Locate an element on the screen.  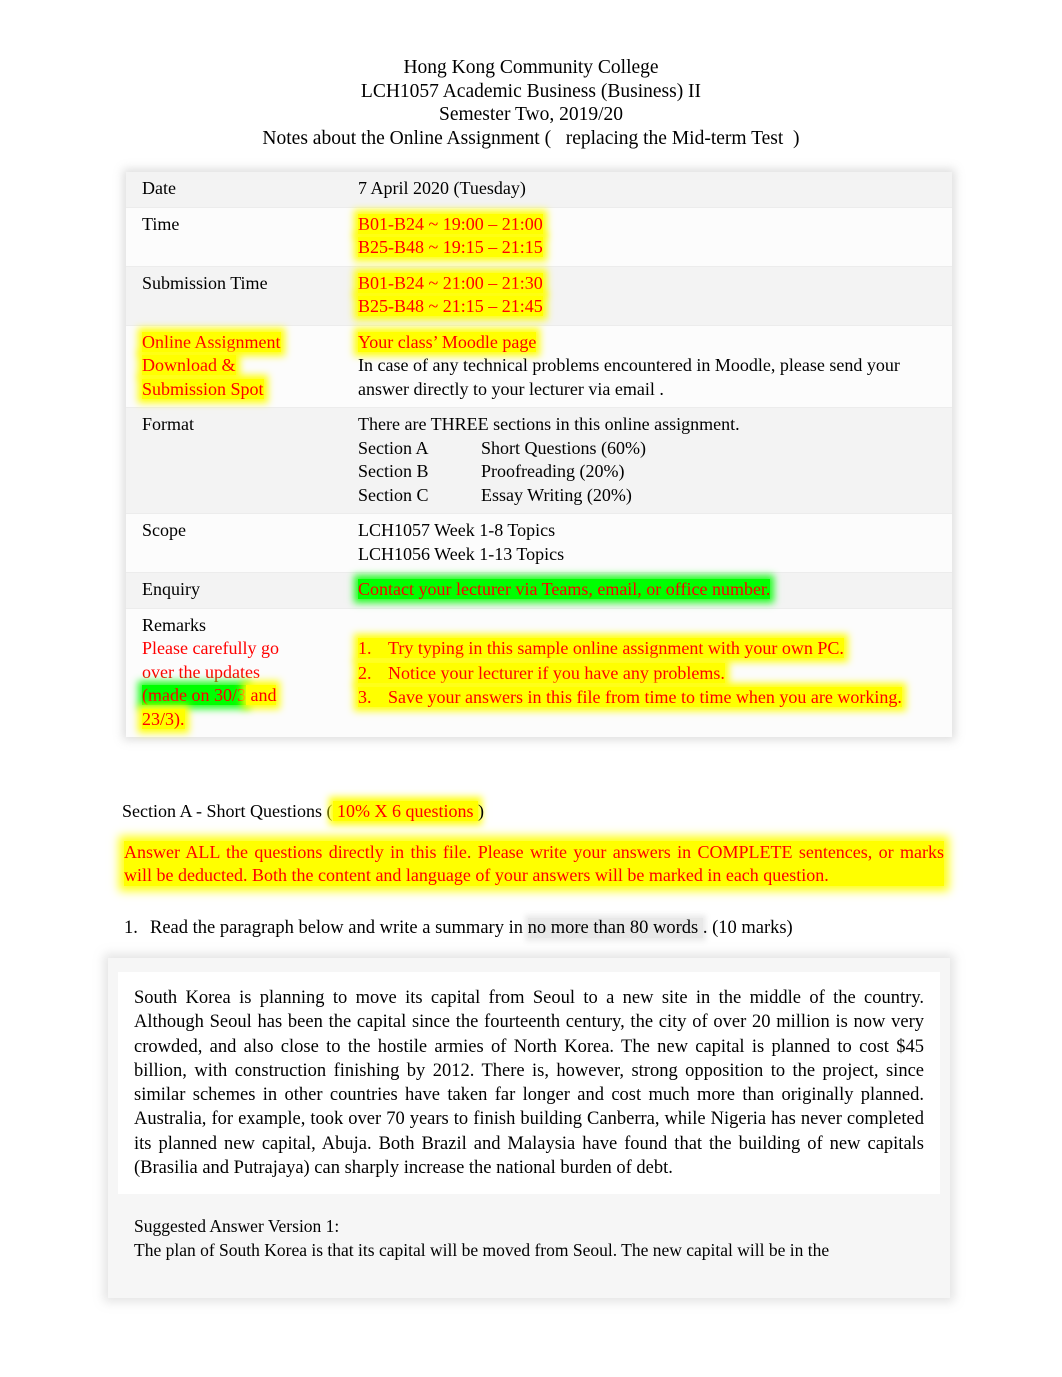
format-section-row: Section C Essay Writing (20%) is located at coordinates (652, 496).